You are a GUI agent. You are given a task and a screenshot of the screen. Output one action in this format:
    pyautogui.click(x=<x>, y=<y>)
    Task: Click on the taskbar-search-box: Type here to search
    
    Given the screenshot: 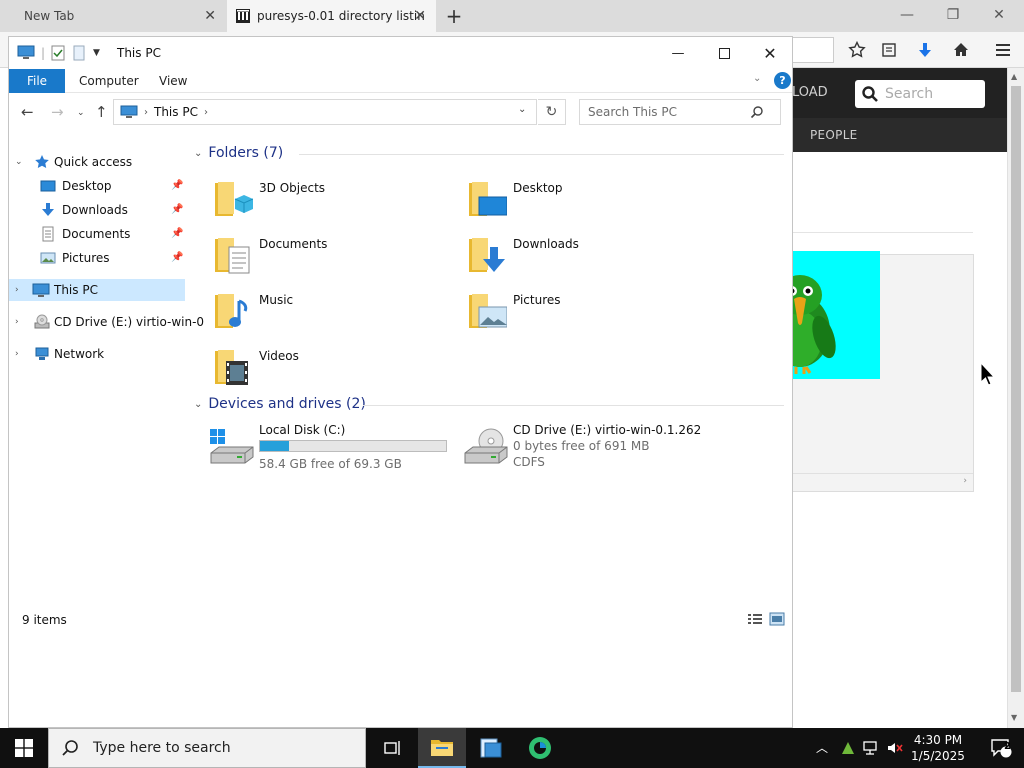 What is the action you would take?
    pyautogui.click(x=207, y=748)
    